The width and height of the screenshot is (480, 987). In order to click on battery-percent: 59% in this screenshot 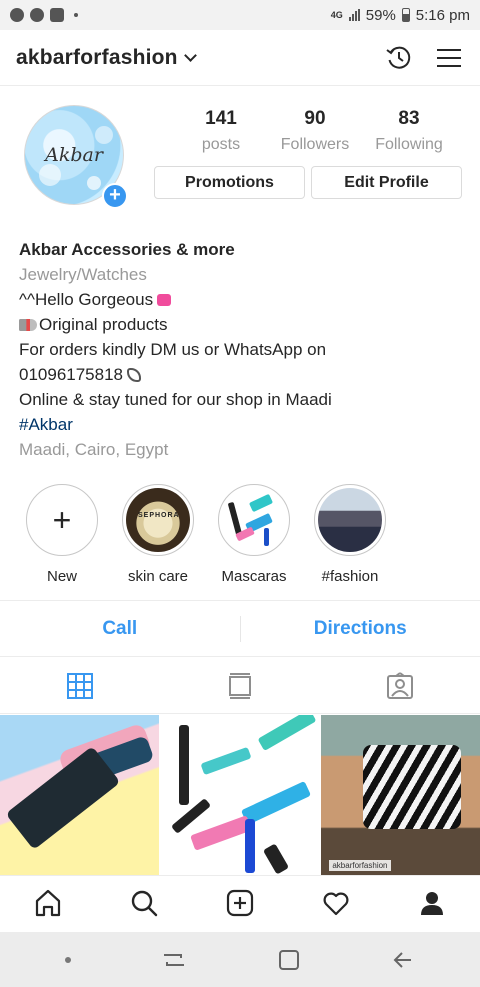, I will do `click(380, 15)`.